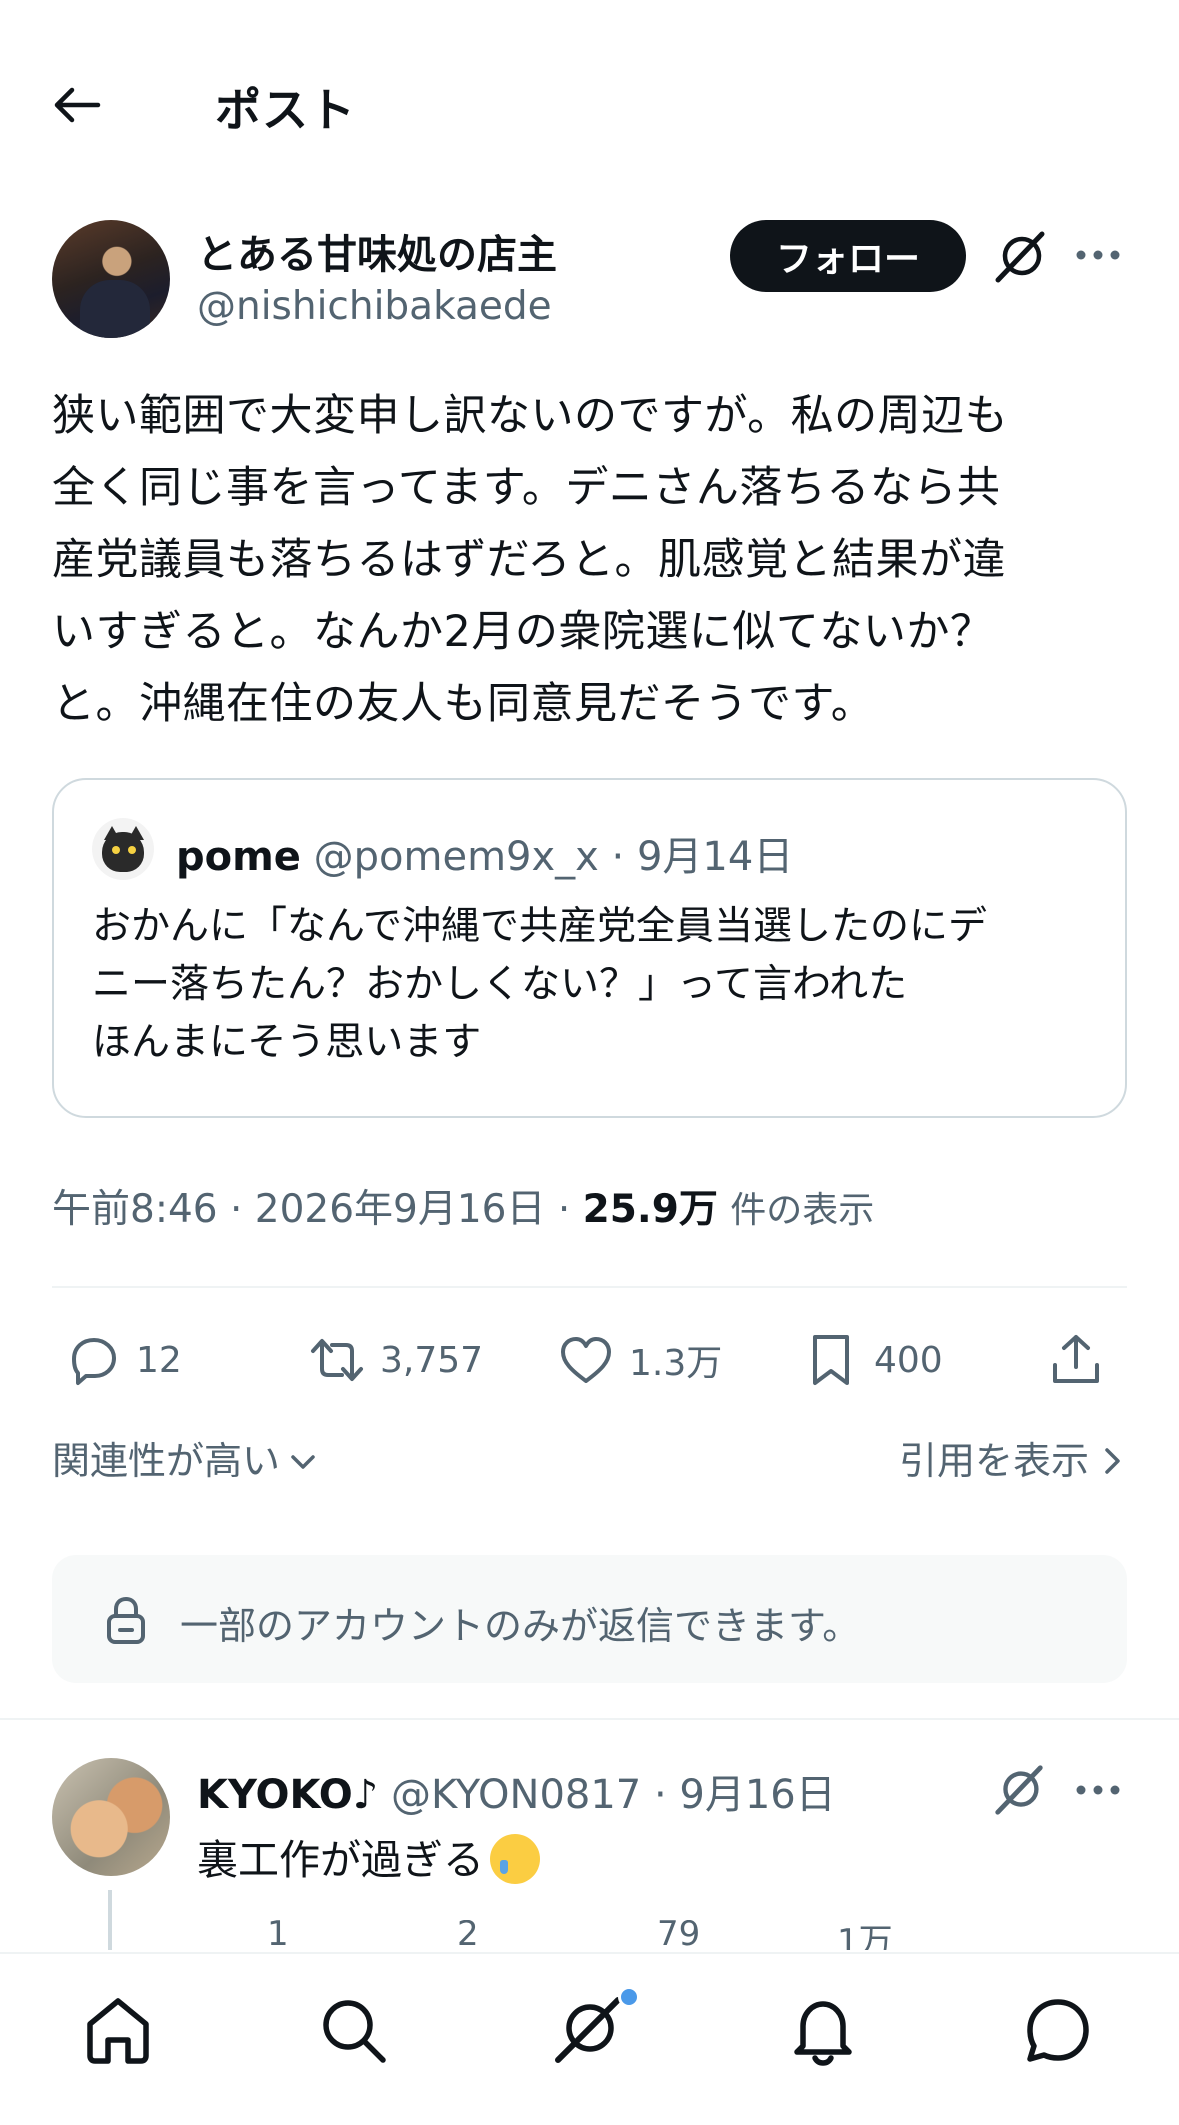 The width and height of the screenshot is (1179, 2125). I want to click on bottom-navigation, so click(589, 2038).